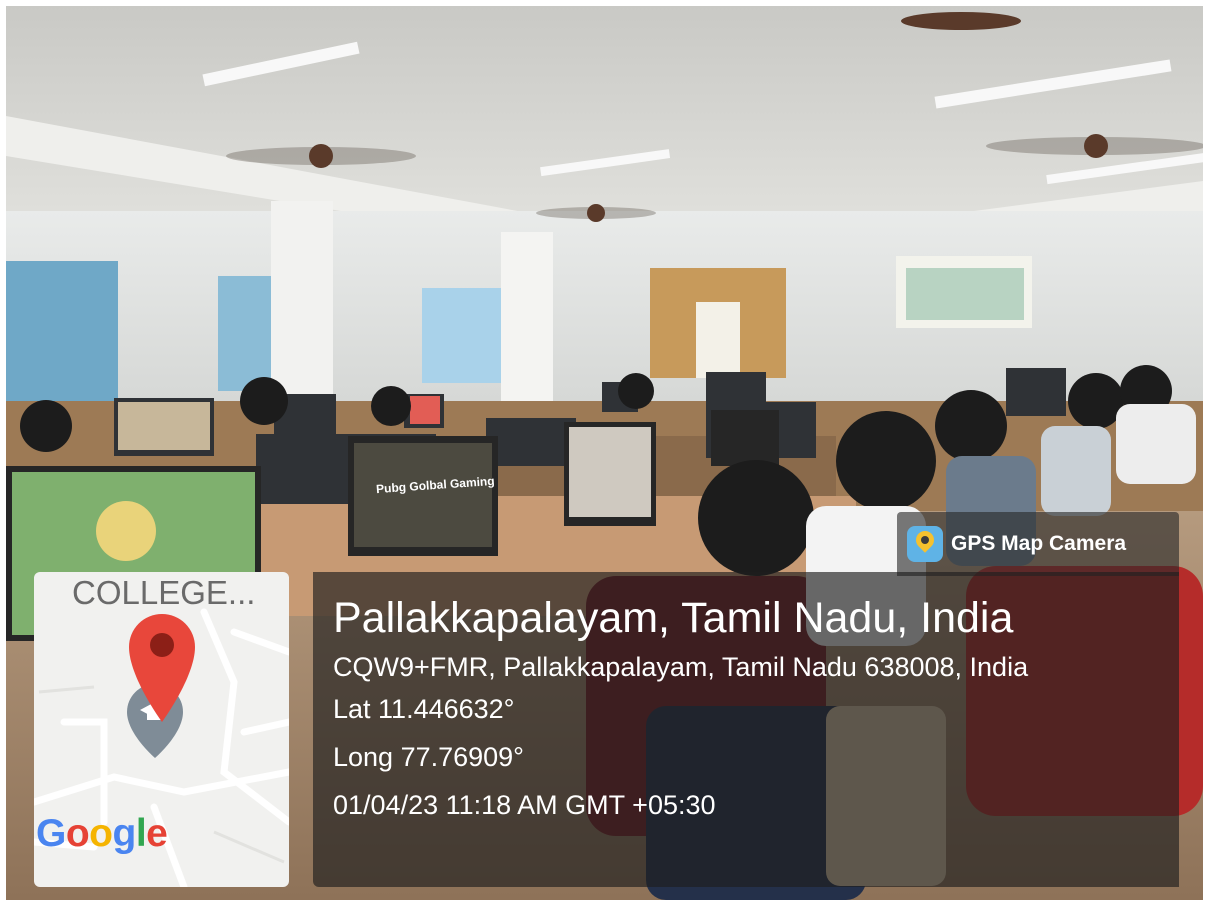  Describe the element at coordinates (524, 805) in the screenshot. I see `datetime-line: 01/04/23 11:18 AM GMT +05:30` at that location.